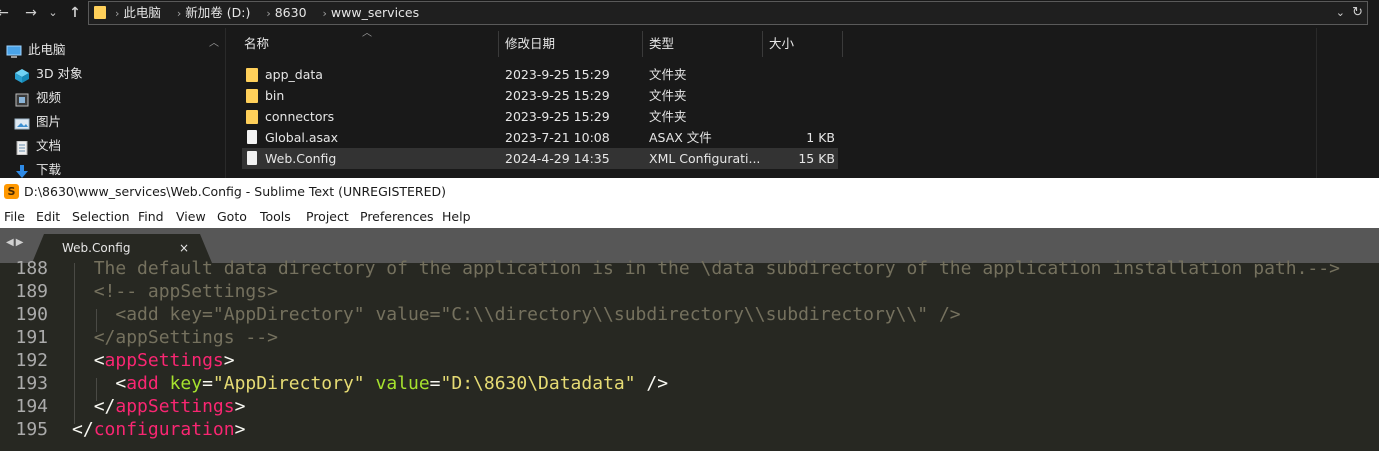  What do you see at coordinates (22, 123) in the screenshot?
I see `pictures-icon` at bounding box center [22, 123].